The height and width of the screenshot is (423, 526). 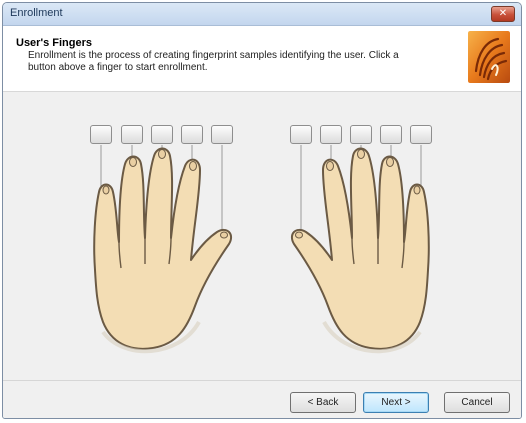 What do you see at coordinates (489, 57) in the screenshot?
I see `fingerprint-logo-icon` at bounding box center [489, 57].